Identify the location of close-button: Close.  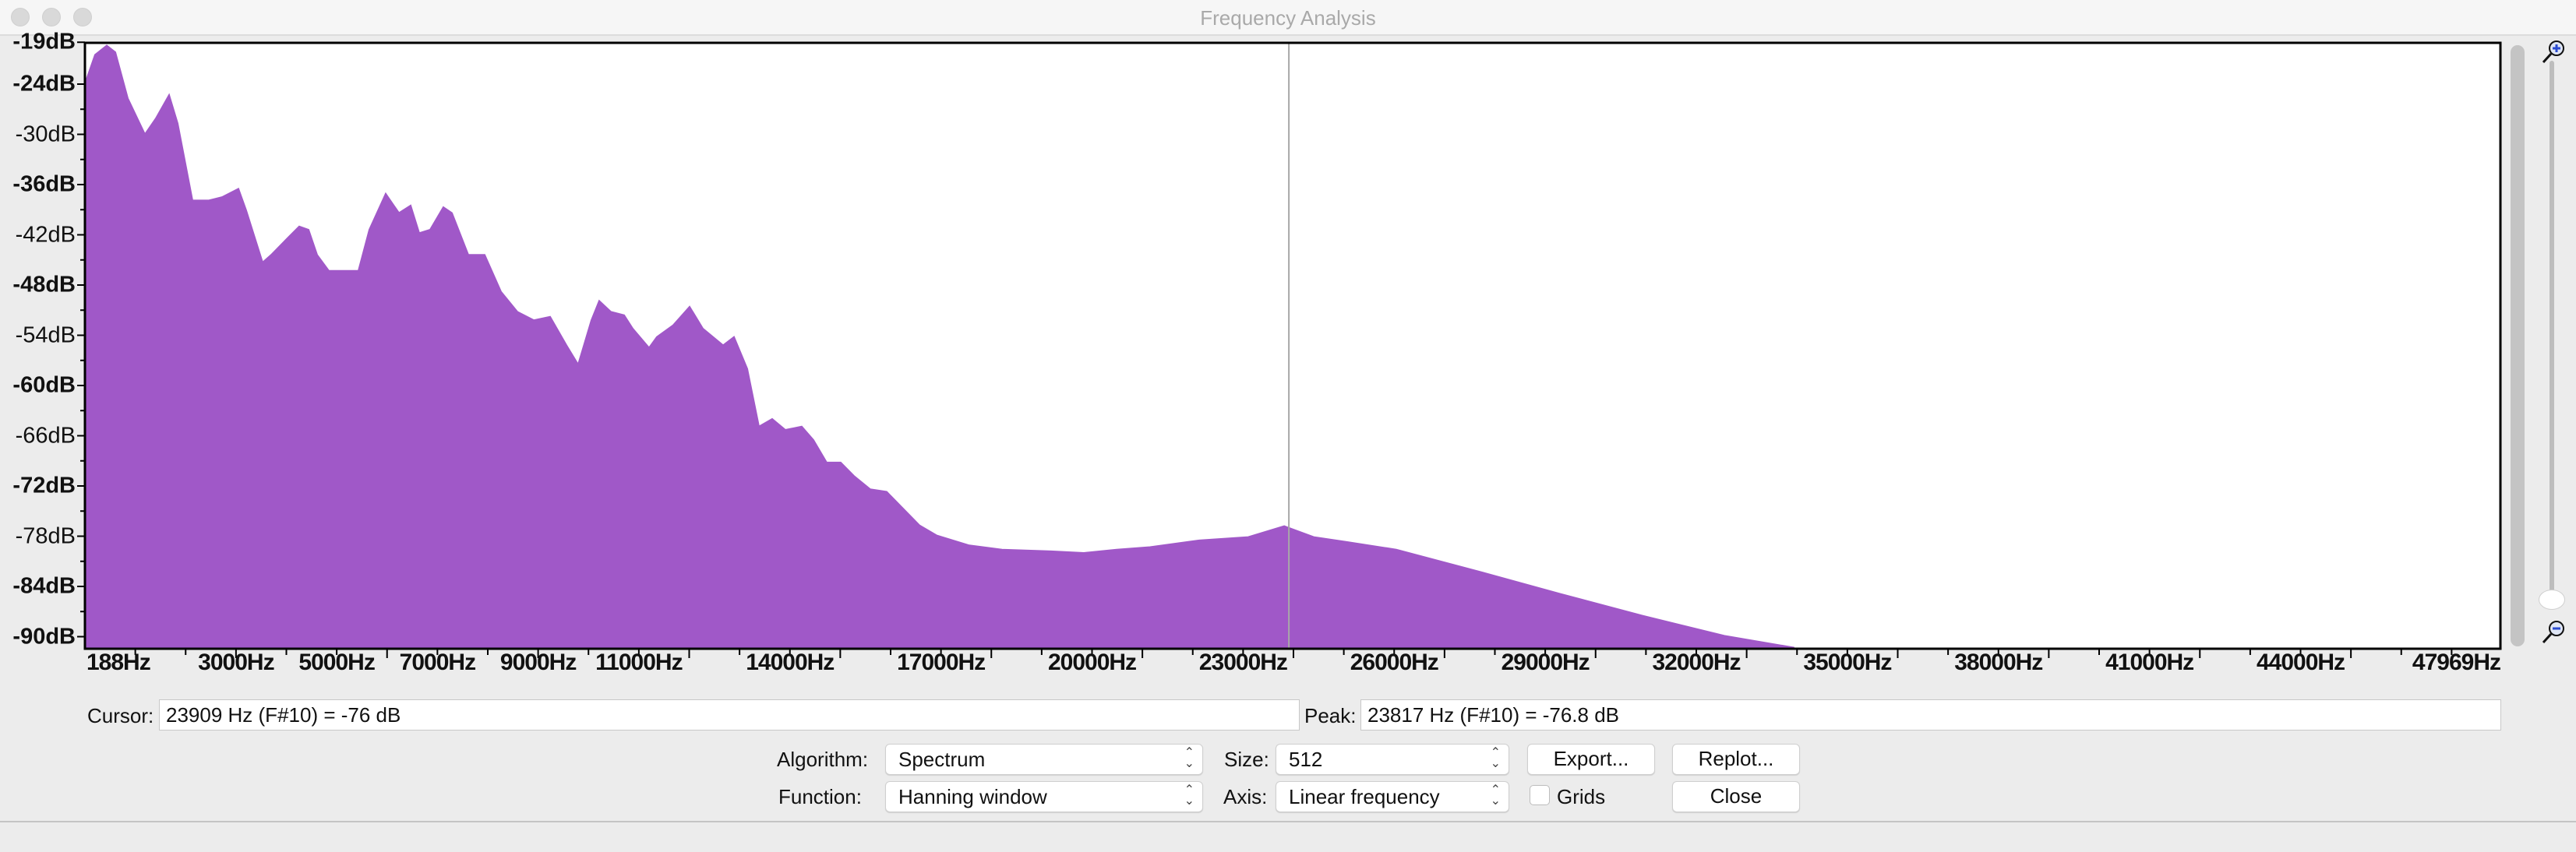
(1736, 796).